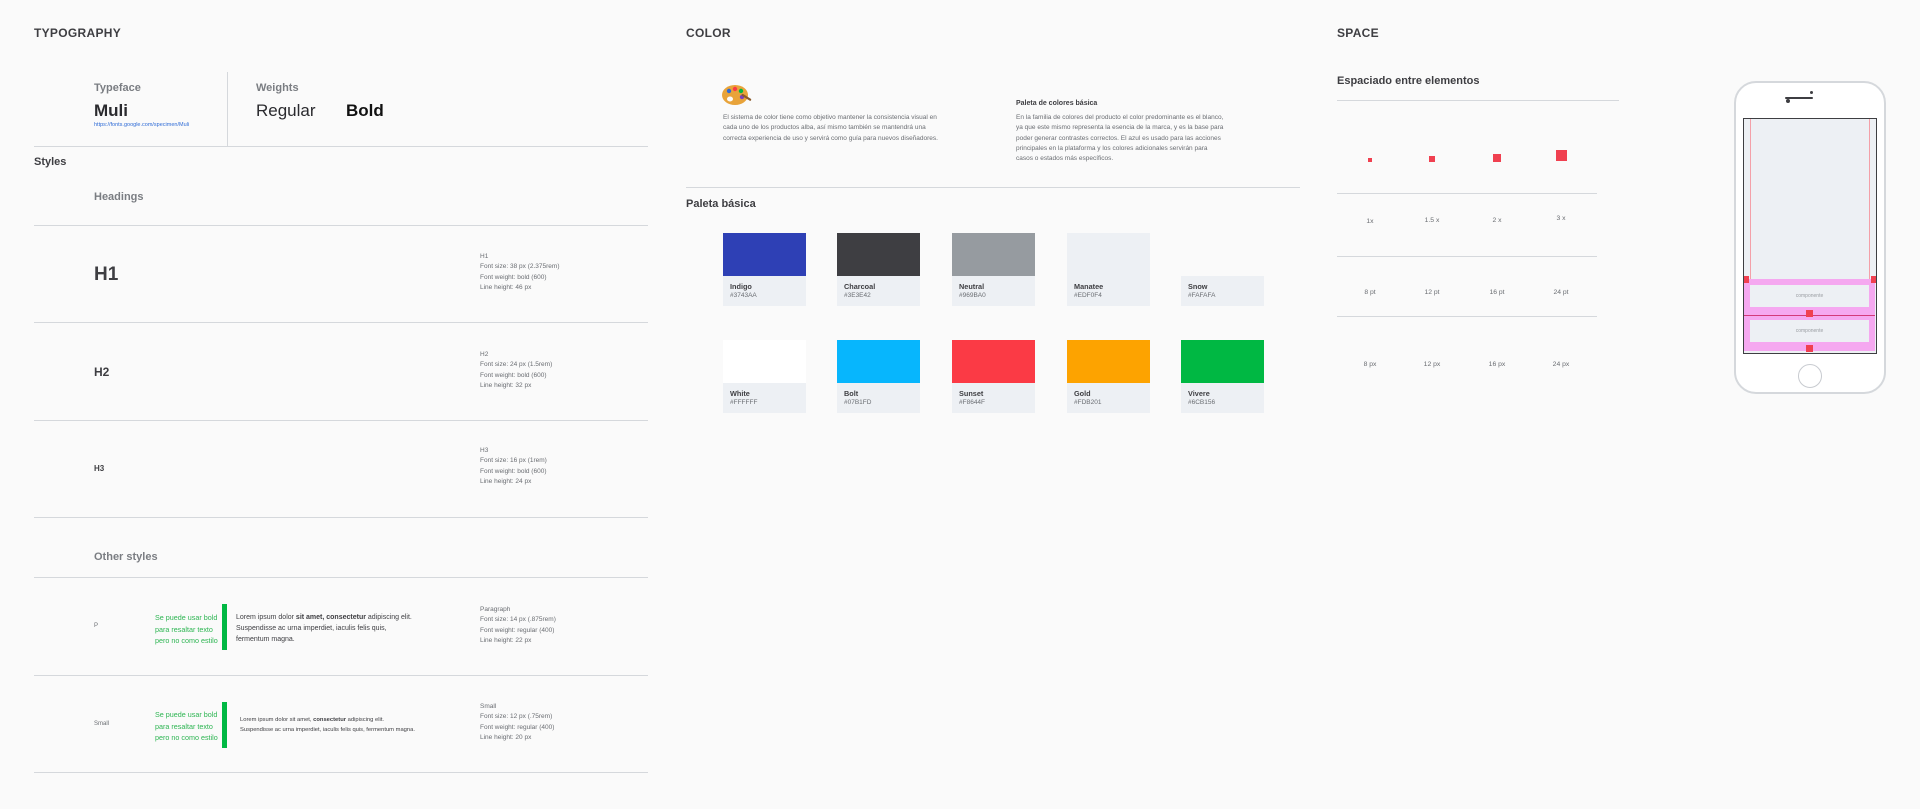  Describe the element at coordinates (484, 354) in the screenshot. I see `h2-spec-name: H2` at that location.